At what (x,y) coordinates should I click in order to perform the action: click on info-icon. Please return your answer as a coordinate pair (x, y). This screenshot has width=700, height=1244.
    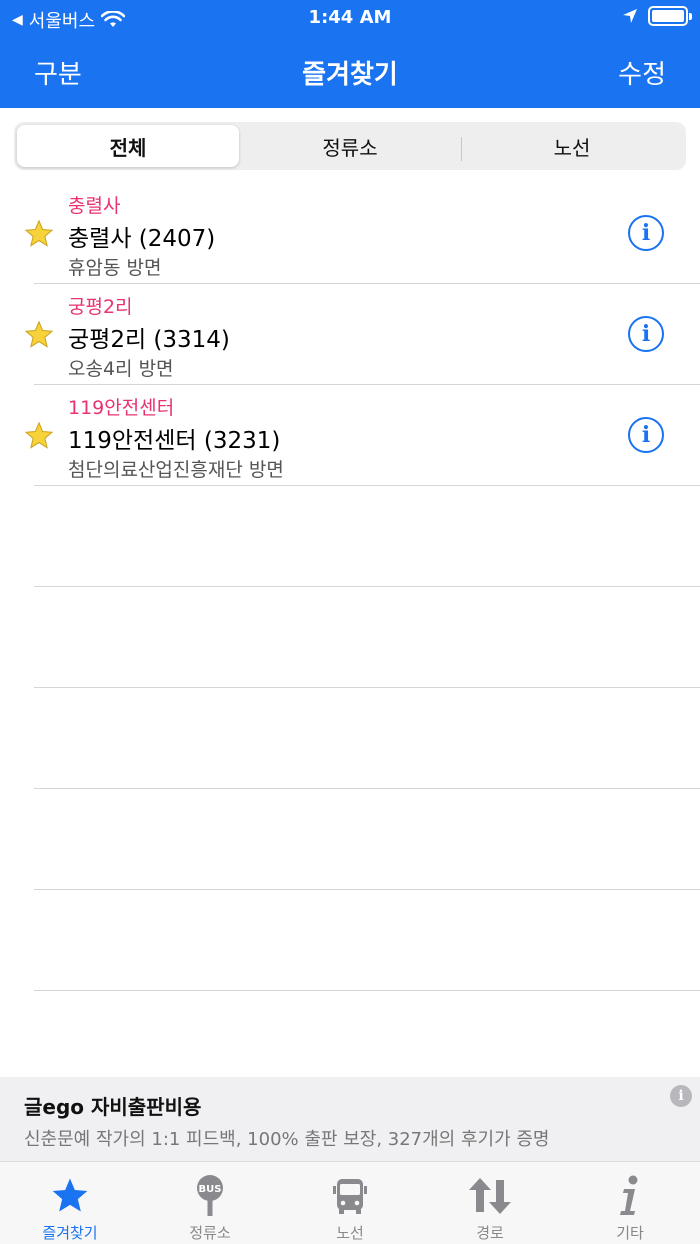
    Looking at the image, I should click on (630, 1196).